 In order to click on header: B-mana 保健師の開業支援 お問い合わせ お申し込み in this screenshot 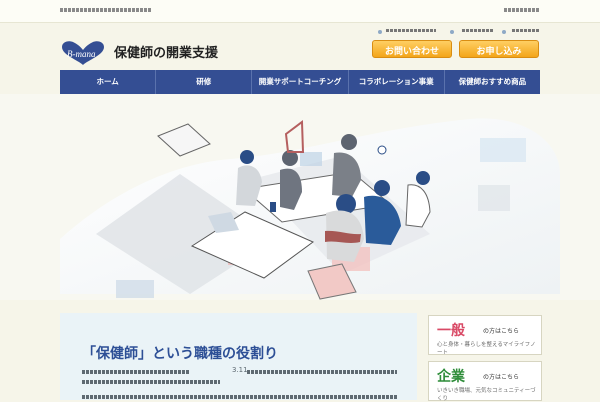, I will do `click(300, 46)`.